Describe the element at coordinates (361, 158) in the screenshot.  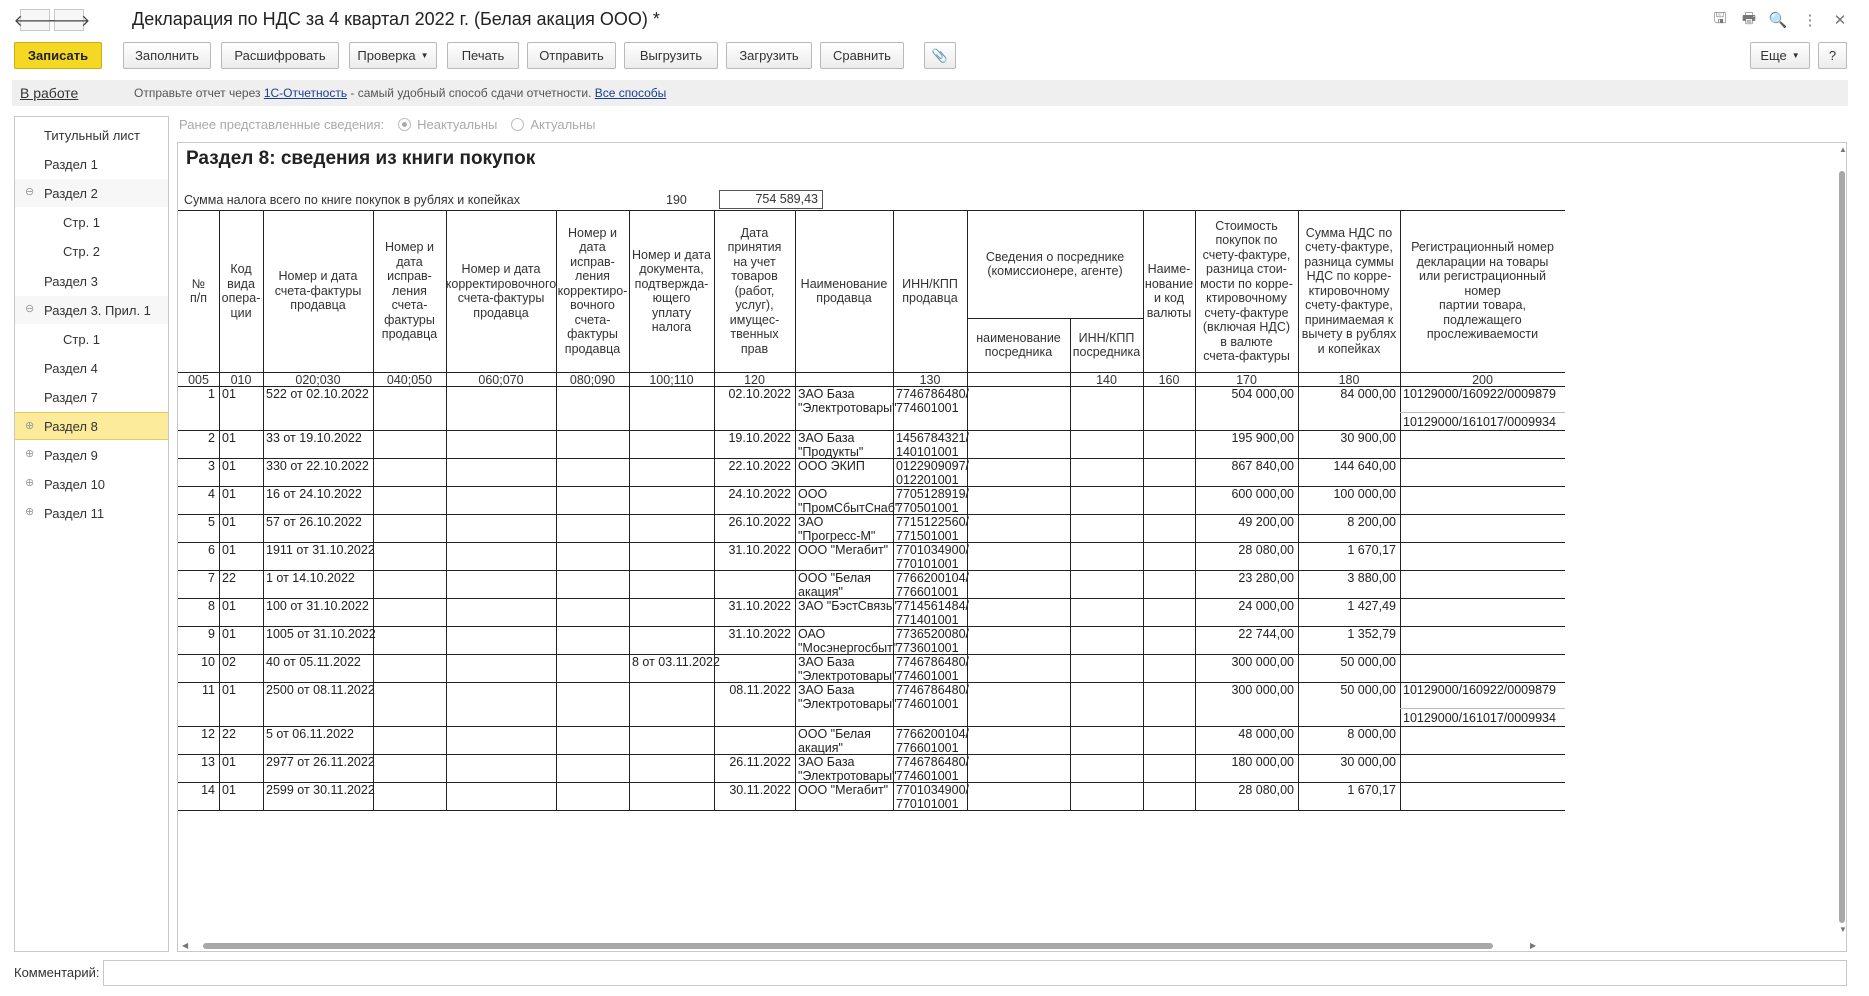
I see `section-title: Раздел 8: сведения из книги покупок` at that location.